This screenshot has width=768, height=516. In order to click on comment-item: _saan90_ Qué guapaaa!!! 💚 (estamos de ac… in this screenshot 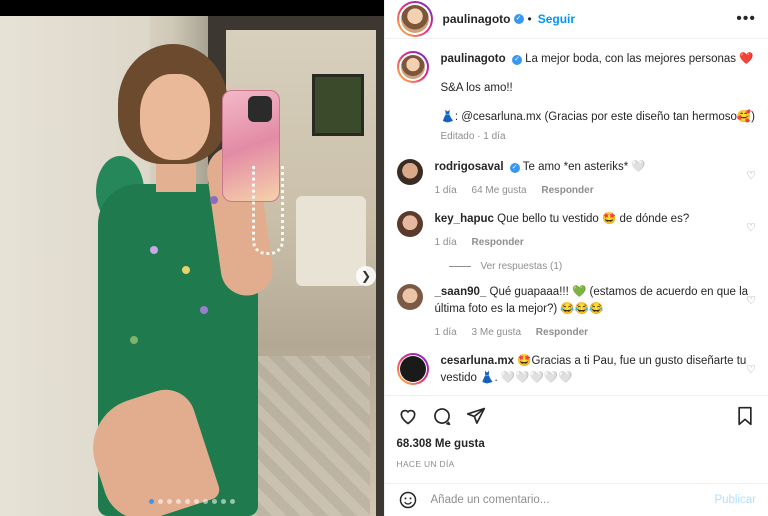, I will do `click(576, 312)`.